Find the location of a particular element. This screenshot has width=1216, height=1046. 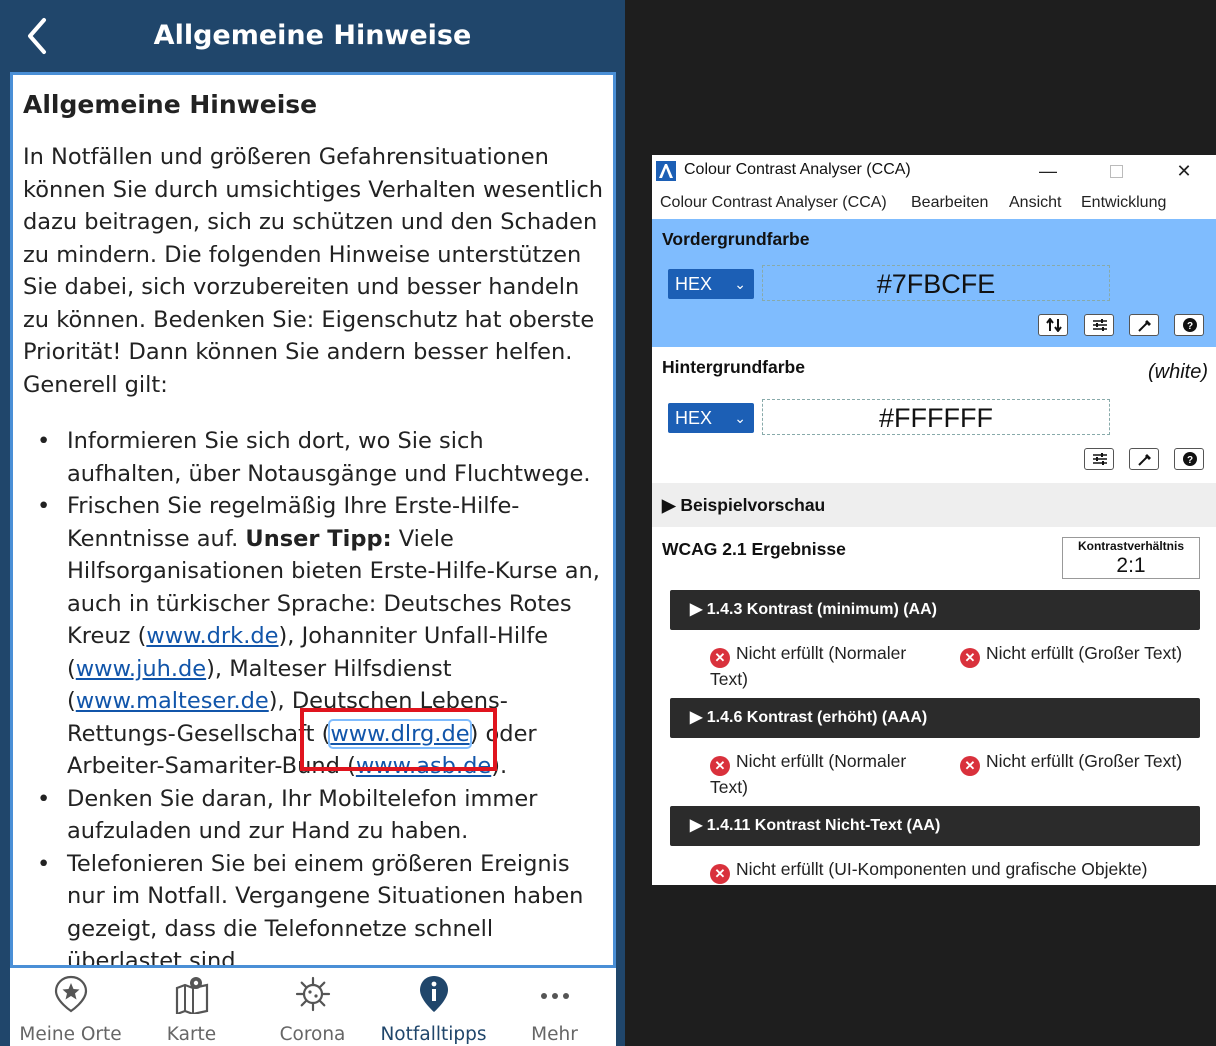

foreground-label: Vordergrundfarbe is located at coordinates (736, 239).